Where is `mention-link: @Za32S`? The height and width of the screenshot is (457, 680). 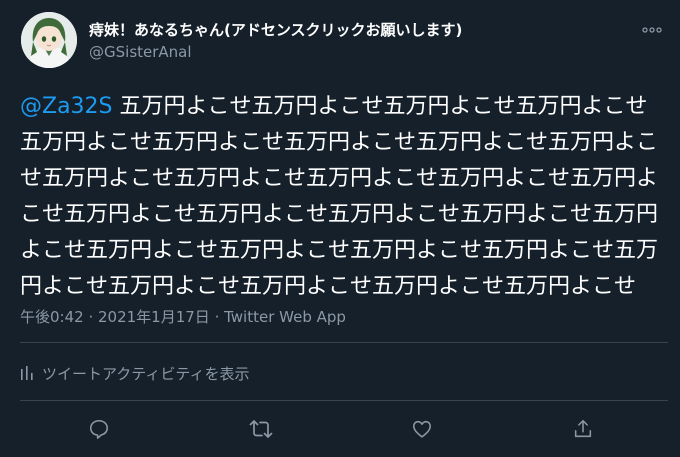 mention-link: @Za32S is located at coordinates (66, 106).